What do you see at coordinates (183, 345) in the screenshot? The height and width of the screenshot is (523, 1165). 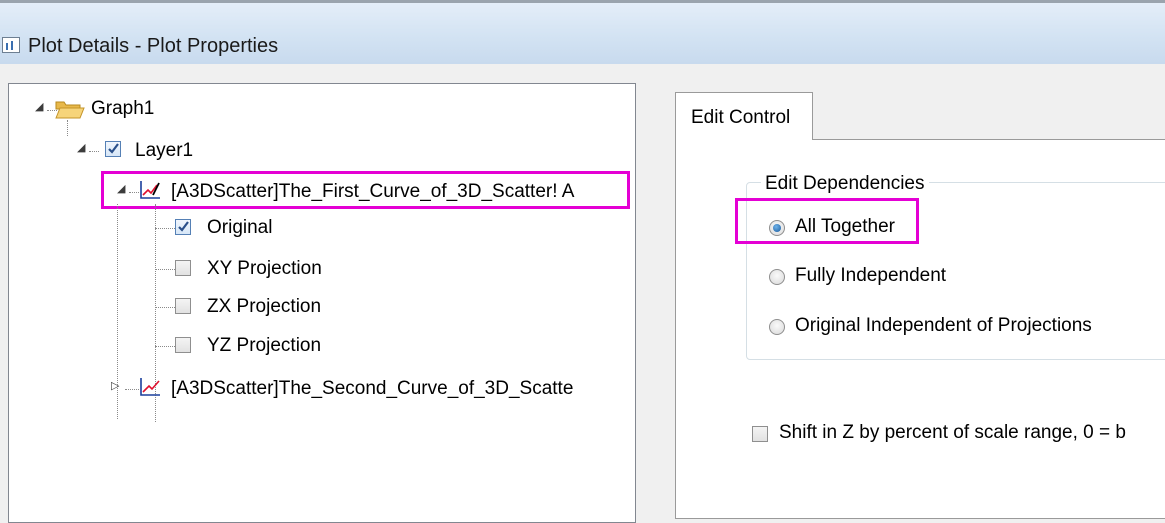 I see `yz-projection-checkbox` at bounding box center [183, 345].